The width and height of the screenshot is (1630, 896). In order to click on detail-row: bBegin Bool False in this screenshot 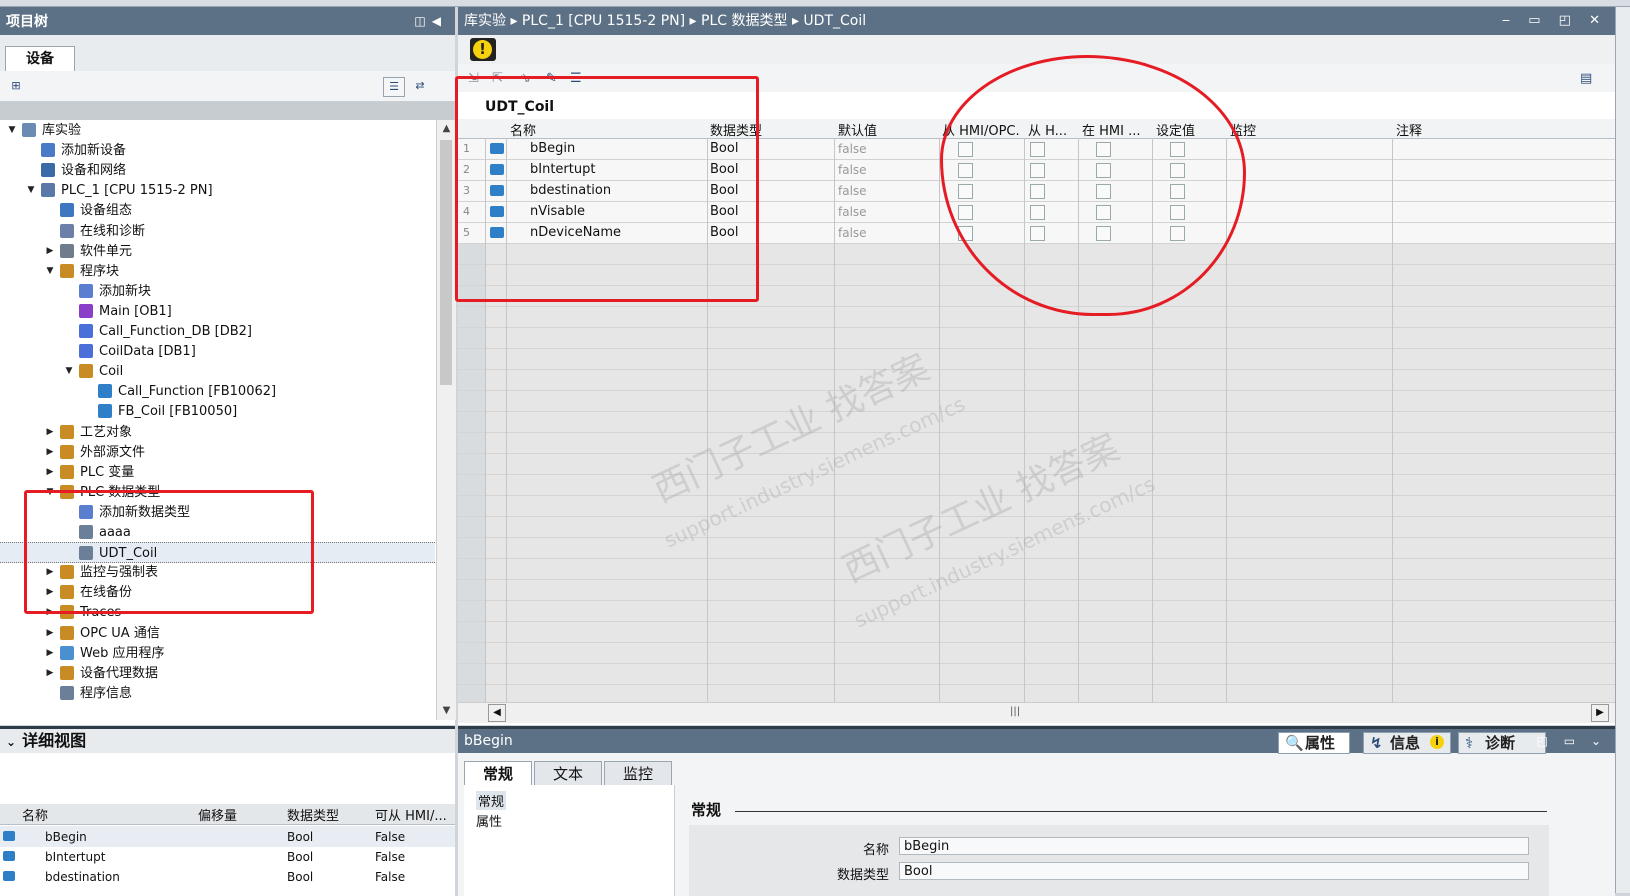, I will do `click(227, 836)`.